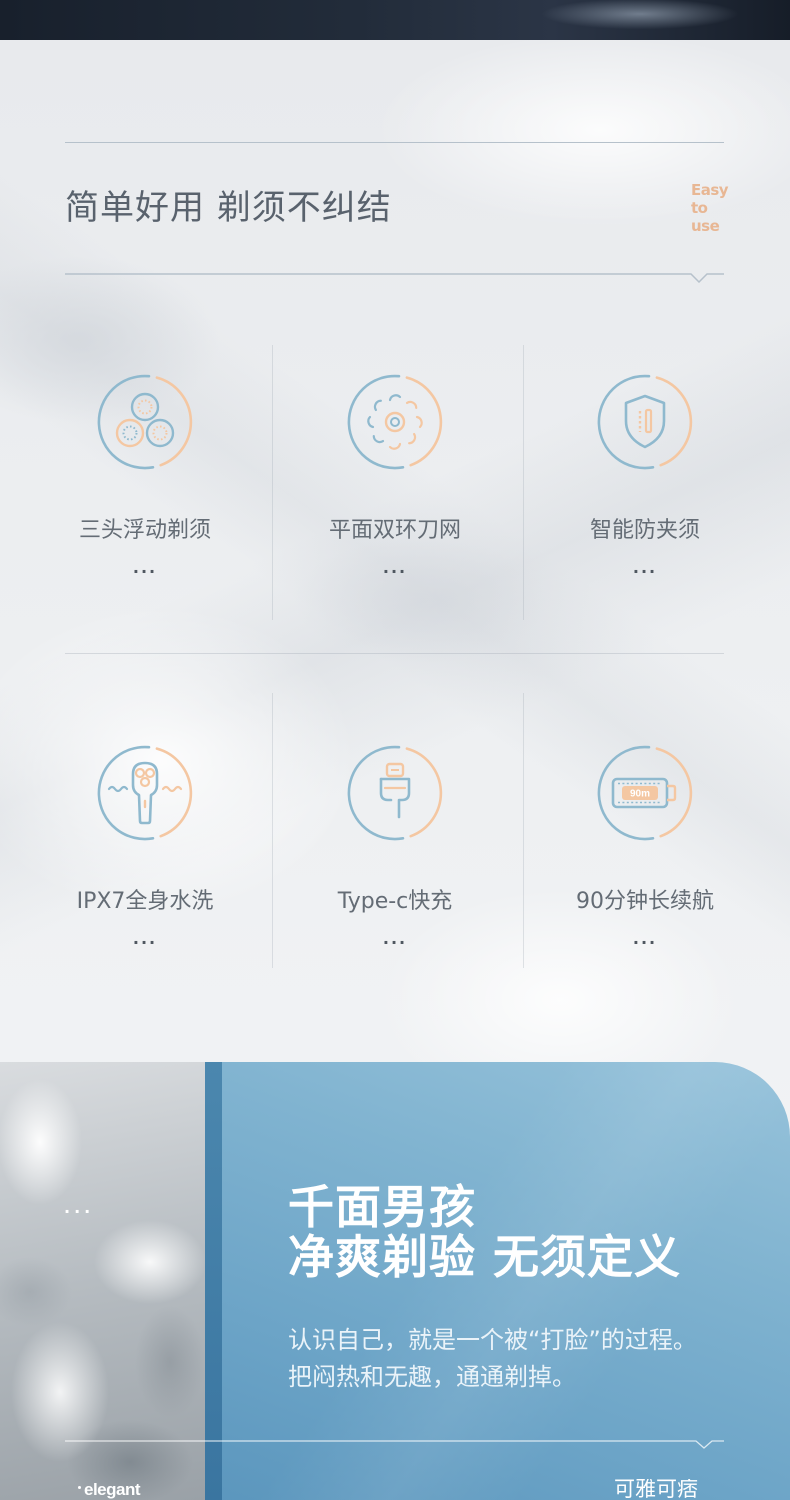 The height and width of the screenshot is (1500, 790). I want to click on feature-label: 90分钟长续航, so click(645, 901).